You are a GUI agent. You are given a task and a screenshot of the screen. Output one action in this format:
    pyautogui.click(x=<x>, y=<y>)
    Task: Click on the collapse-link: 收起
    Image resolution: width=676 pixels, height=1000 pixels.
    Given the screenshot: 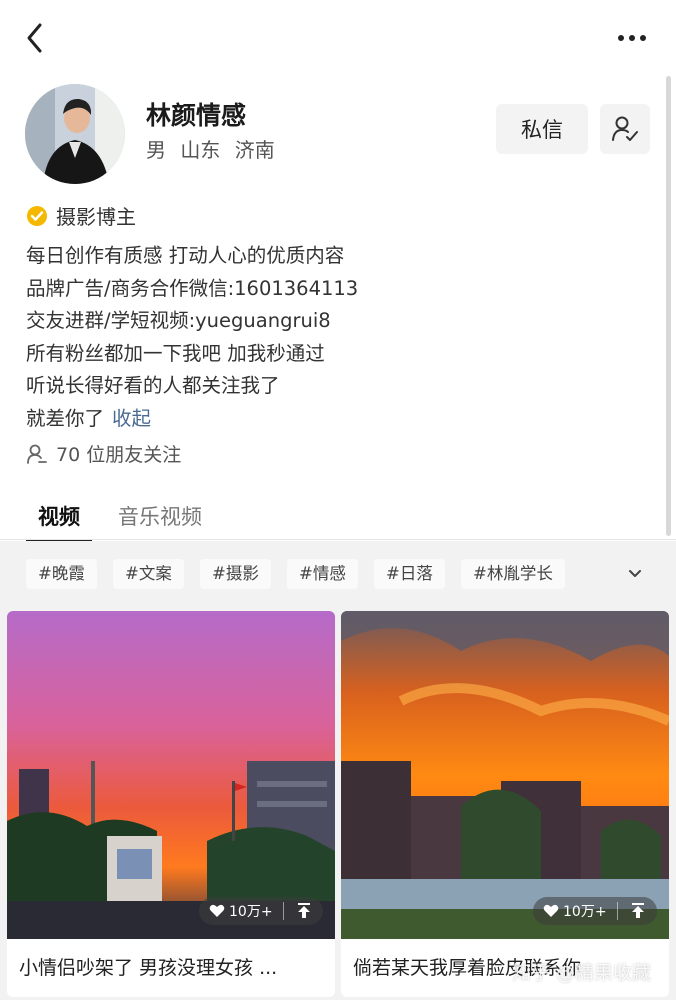 What is the action you would take?
    pyautogui.click(x=131, y=418)
    